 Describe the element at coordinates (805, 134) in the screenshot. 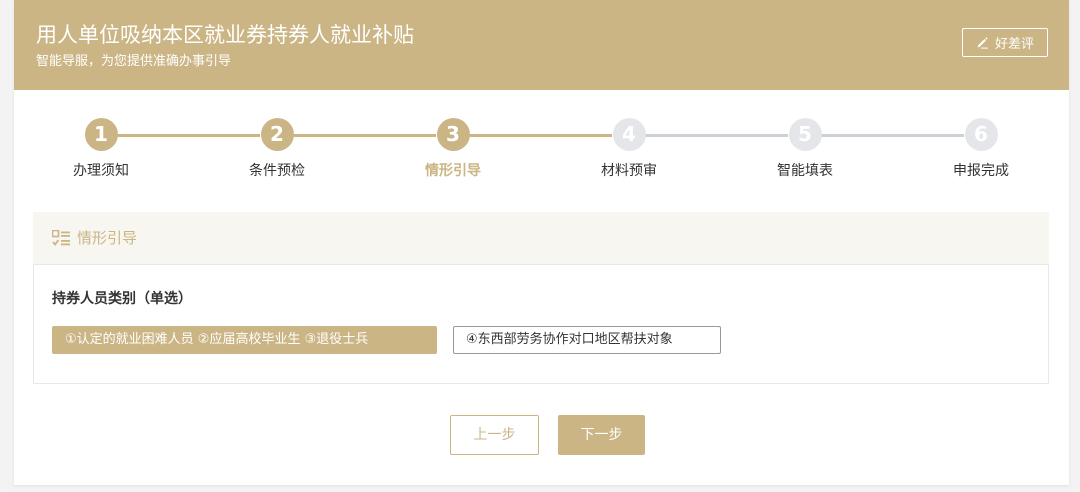

I see `step-5-number: 5` at that location.